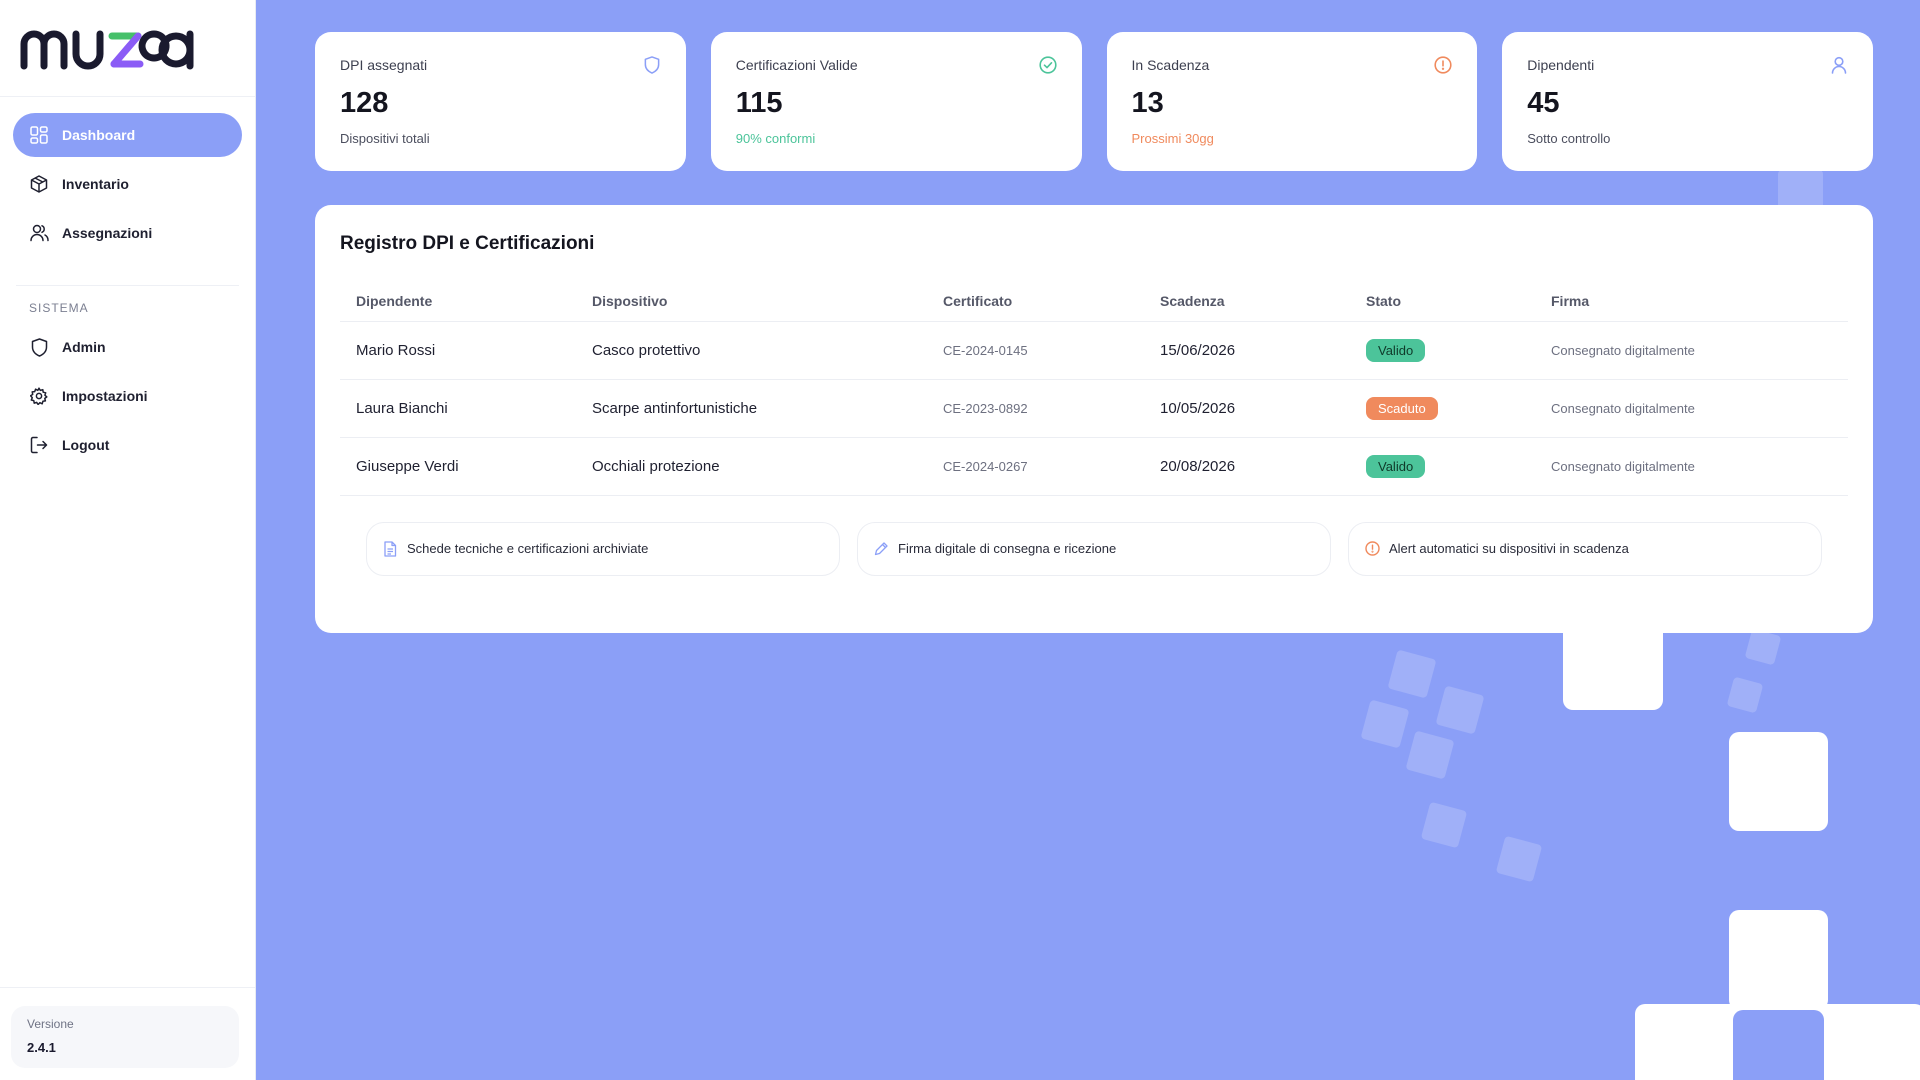 This screenshot has height=1080, width=1920. I want to click on stat-value: 115, so click(759, 103).